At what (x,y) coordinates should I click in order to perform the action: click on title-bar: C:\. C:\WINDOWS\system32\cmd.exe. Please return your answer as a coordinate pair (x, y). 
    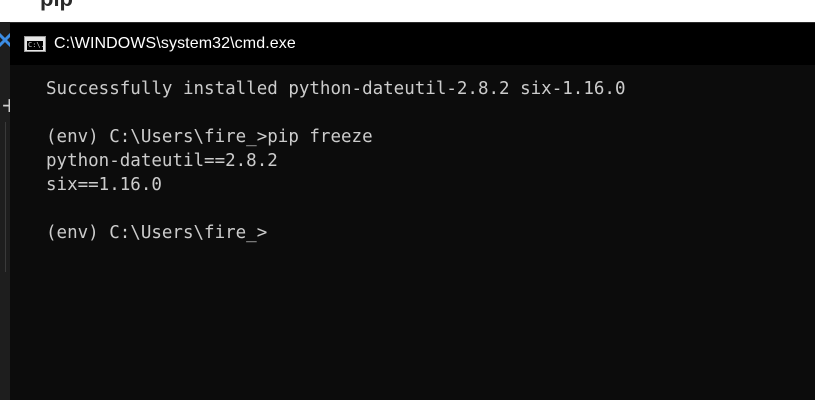
    Looking at the image, I should click on (412, 44).